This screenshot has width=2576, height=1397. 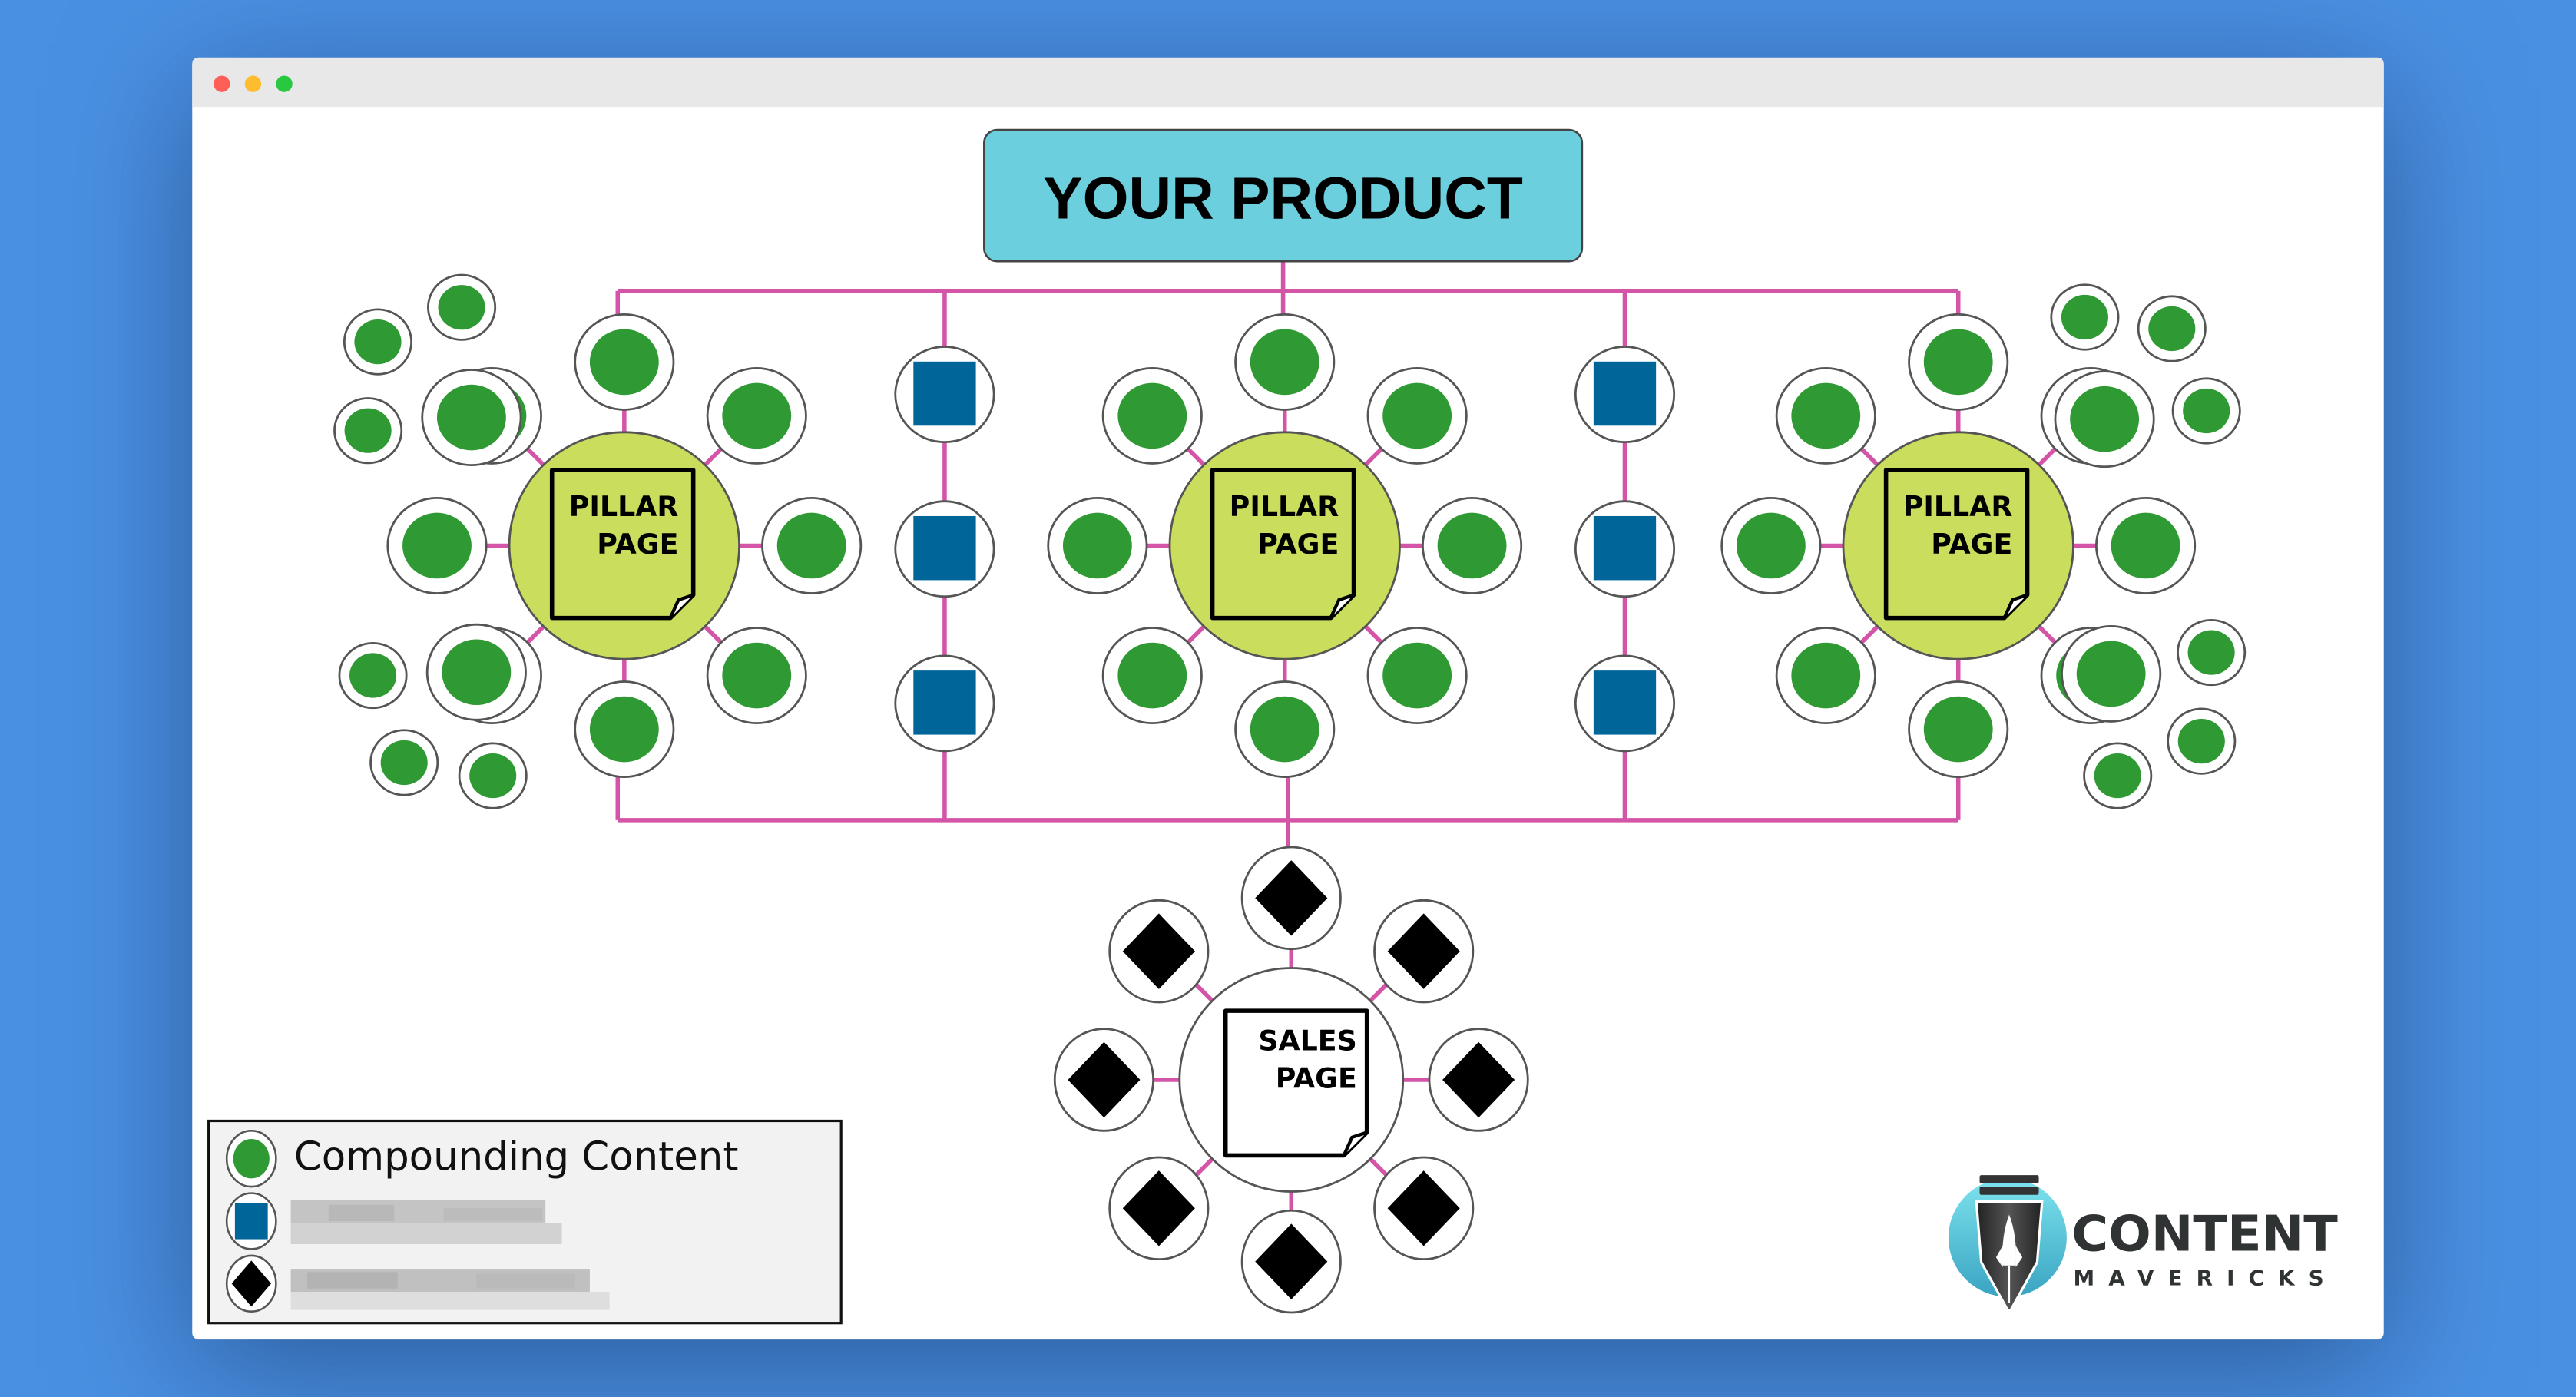 I want to click on pillar-page-node-3: PILLAR PAGE, so click(x=1958, y=545).